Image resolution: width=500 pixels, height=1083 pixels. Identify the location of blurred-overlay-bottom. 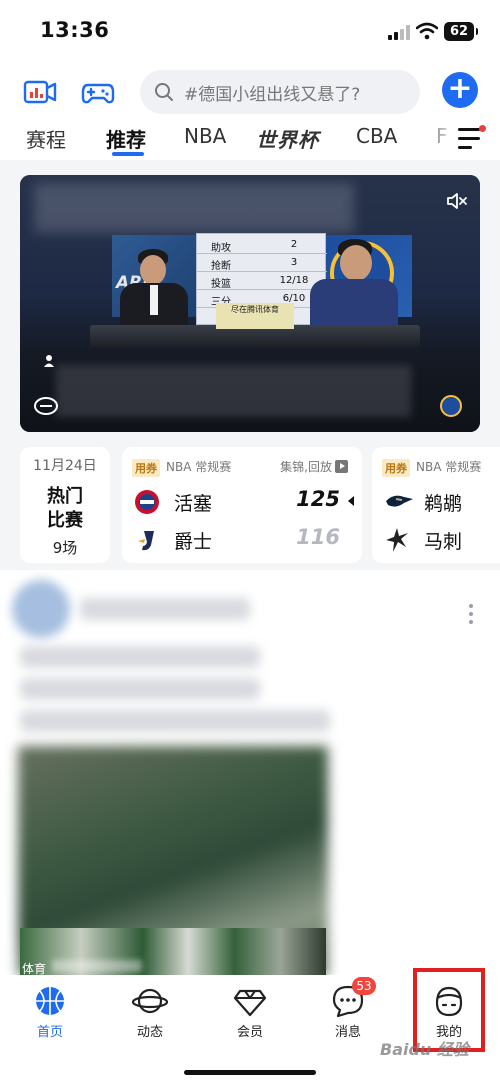
(233, 391).